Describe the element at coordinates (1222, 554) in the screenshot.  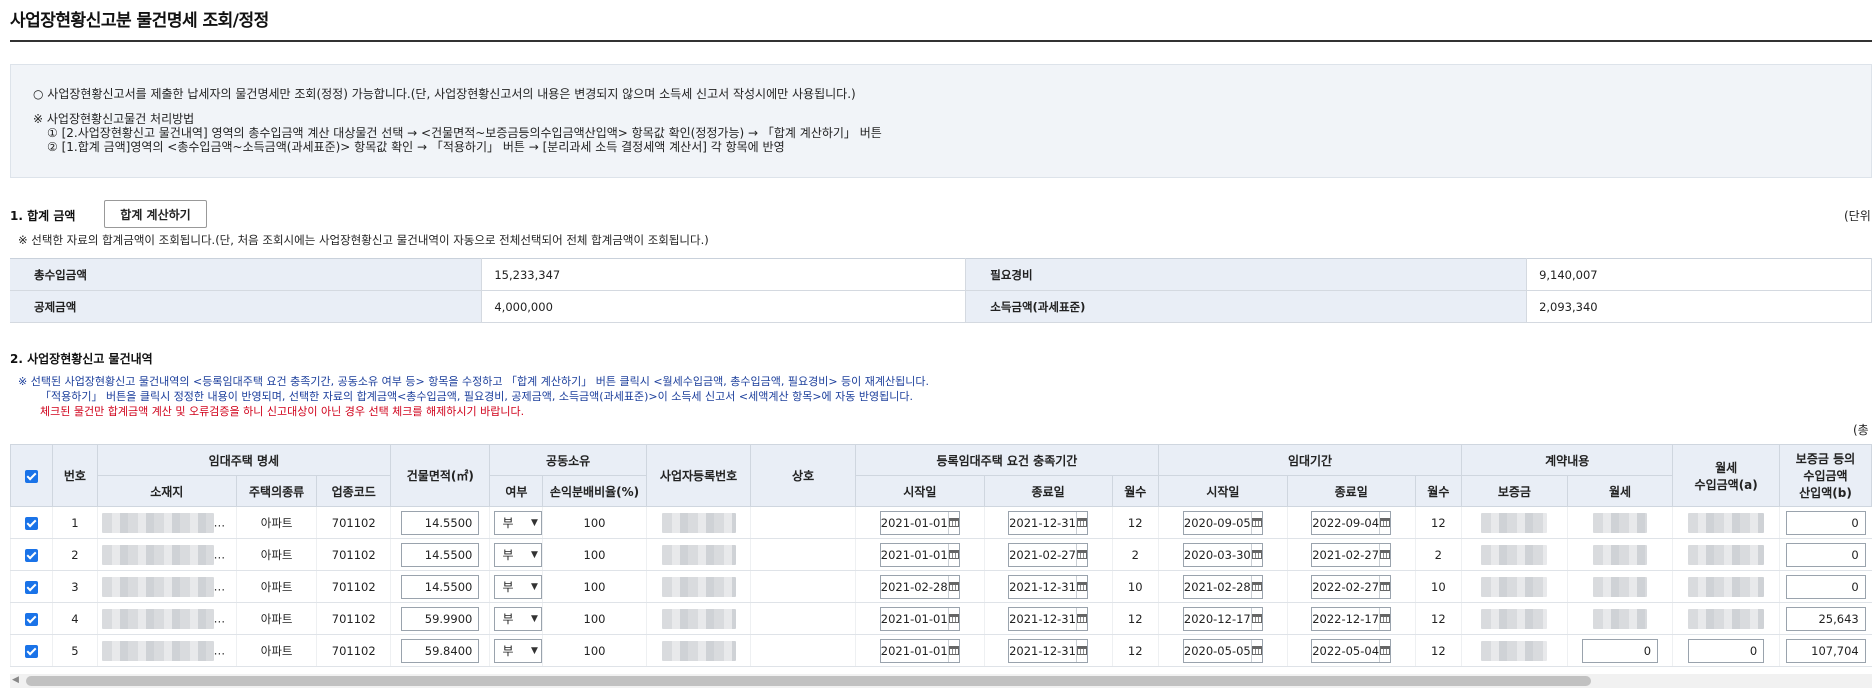
I see `lease-start-date-input: 2020-03-30` at that location.